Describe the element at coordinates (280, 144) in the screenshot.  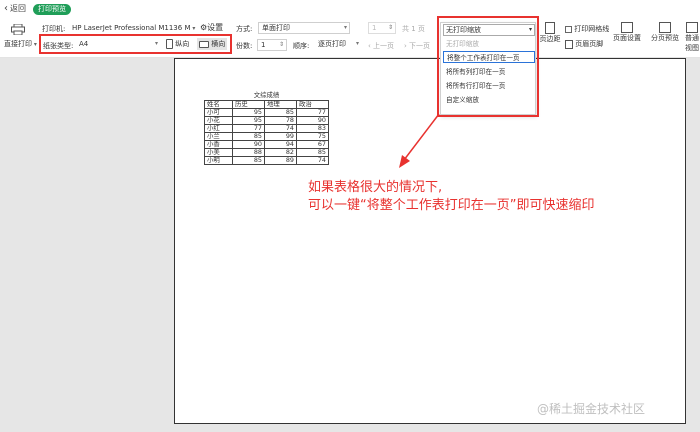
I see `table-cell: 94` at that location.